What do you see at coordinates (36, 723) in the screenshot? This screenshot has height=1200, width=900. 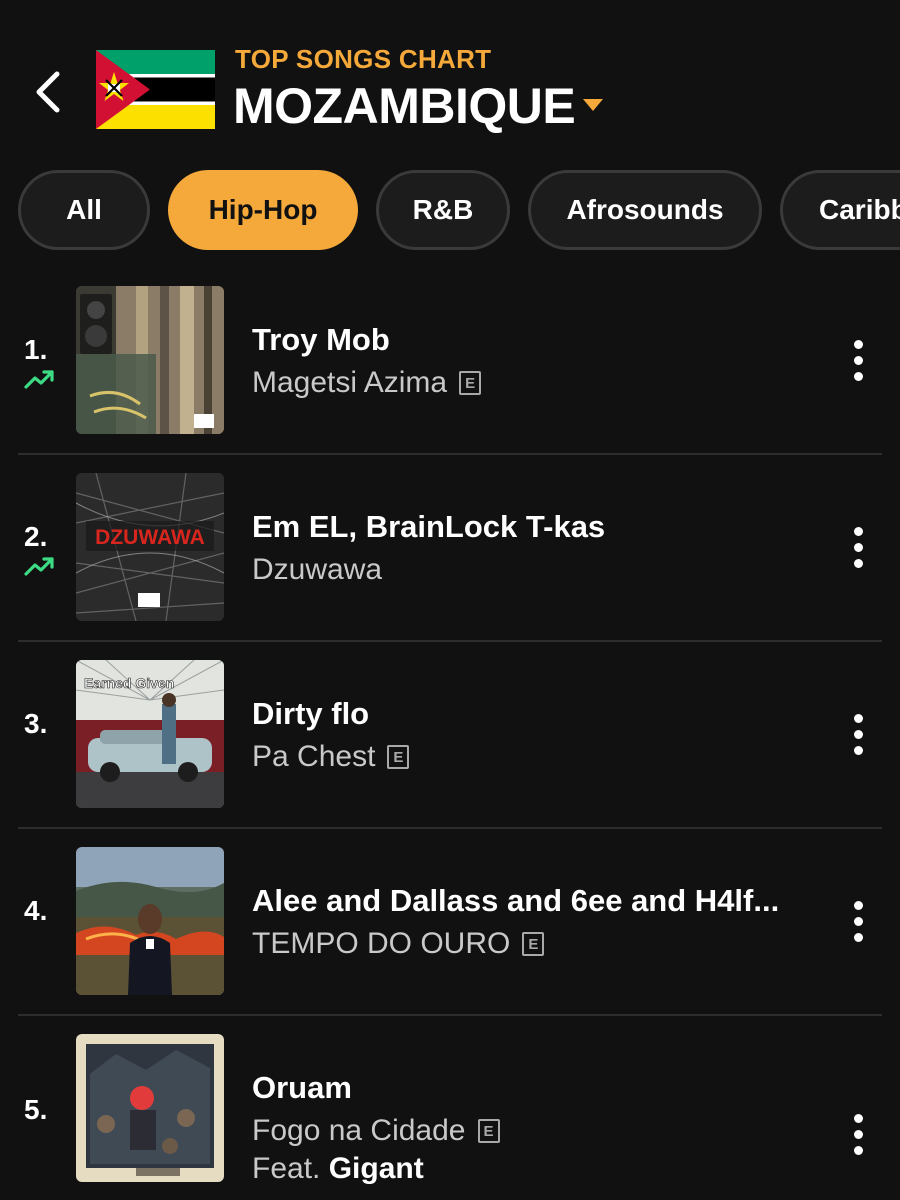 I see `song-rank: 3.` at bounding box center [36, 723].